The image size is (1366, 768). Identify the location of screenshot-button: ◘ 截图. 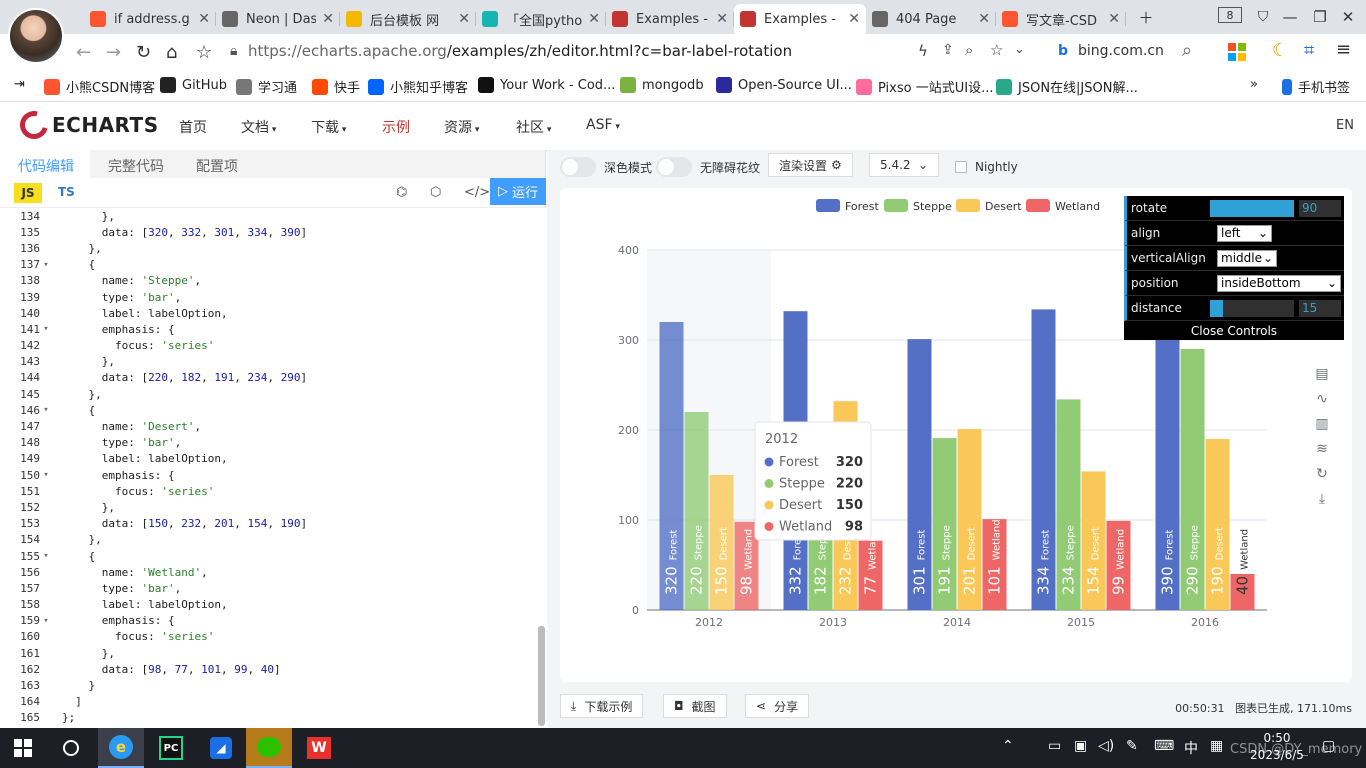
(695, 706).